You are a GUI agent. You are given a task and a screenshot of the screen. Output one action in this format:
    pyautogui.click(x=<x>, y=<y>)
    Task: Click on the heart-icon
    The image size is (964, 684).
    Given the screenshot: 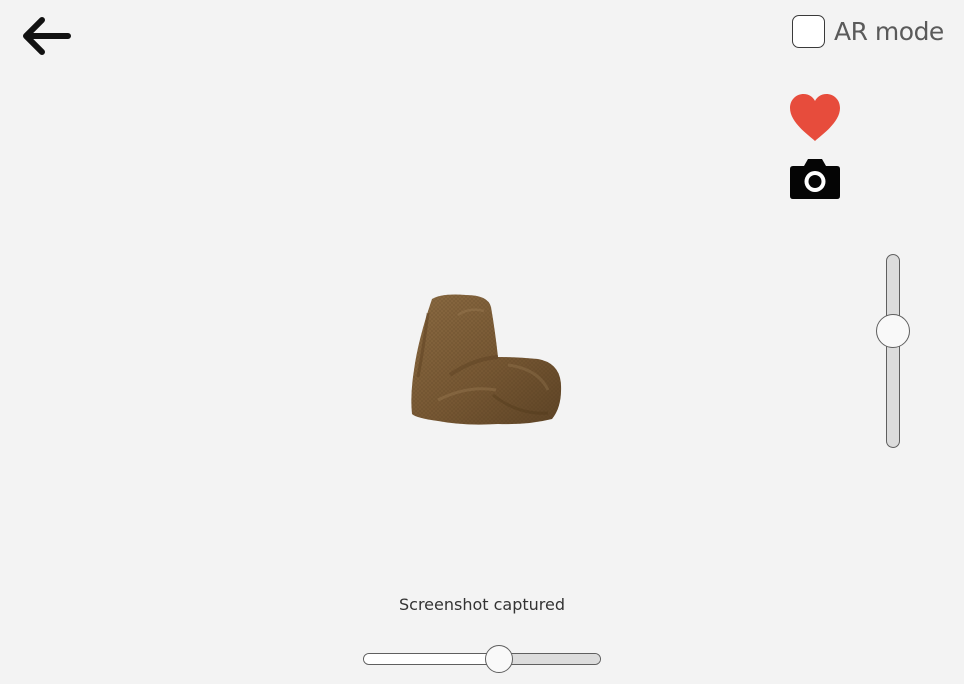 What is the action you would take?
    pyautogui.click(x=815, y=117)
    